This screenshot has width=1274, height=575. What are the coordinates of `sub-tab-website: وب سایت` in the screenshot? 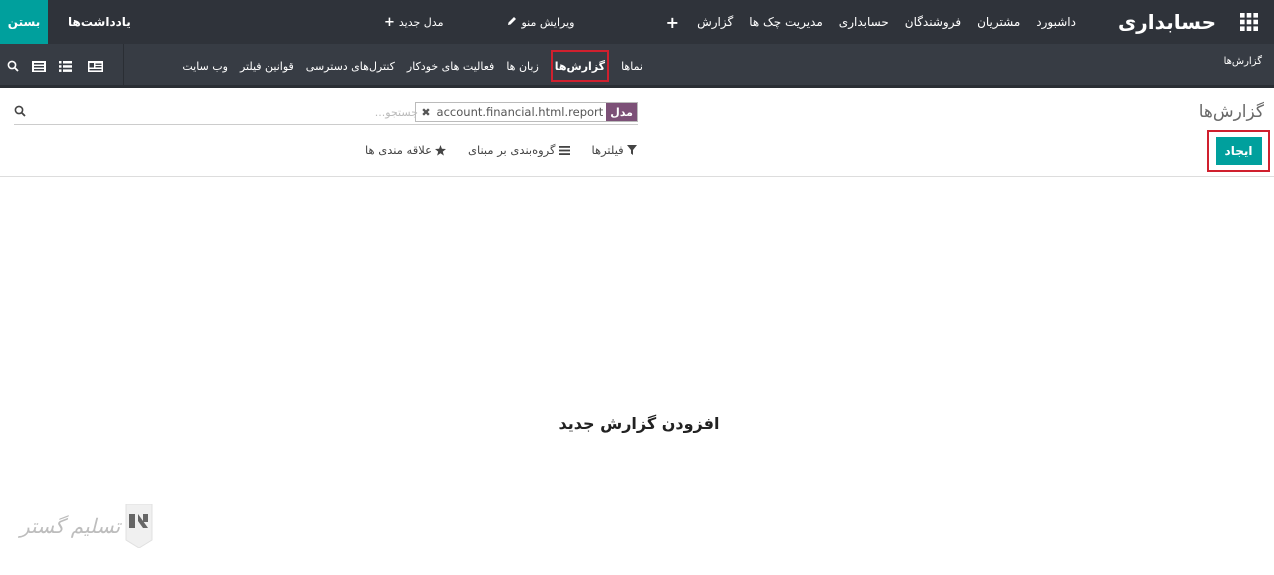 It's located at (205, 66).